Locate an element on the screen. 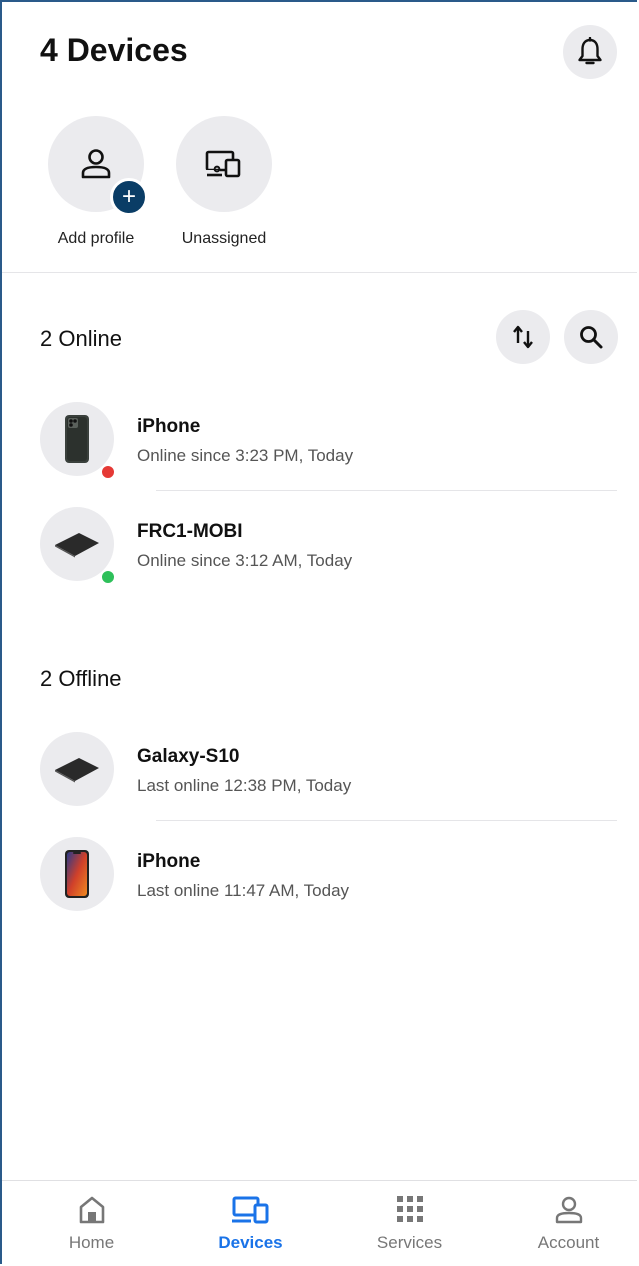  nav-devices: Devices is located at coordinates (250, 1222).